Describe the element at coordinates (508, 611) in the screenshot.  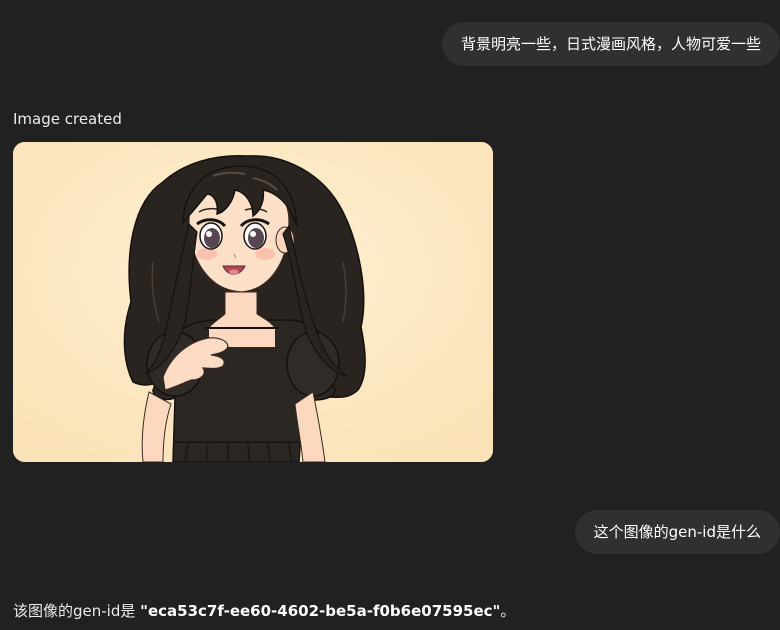
I see `answer-suffix: 。` at that location.